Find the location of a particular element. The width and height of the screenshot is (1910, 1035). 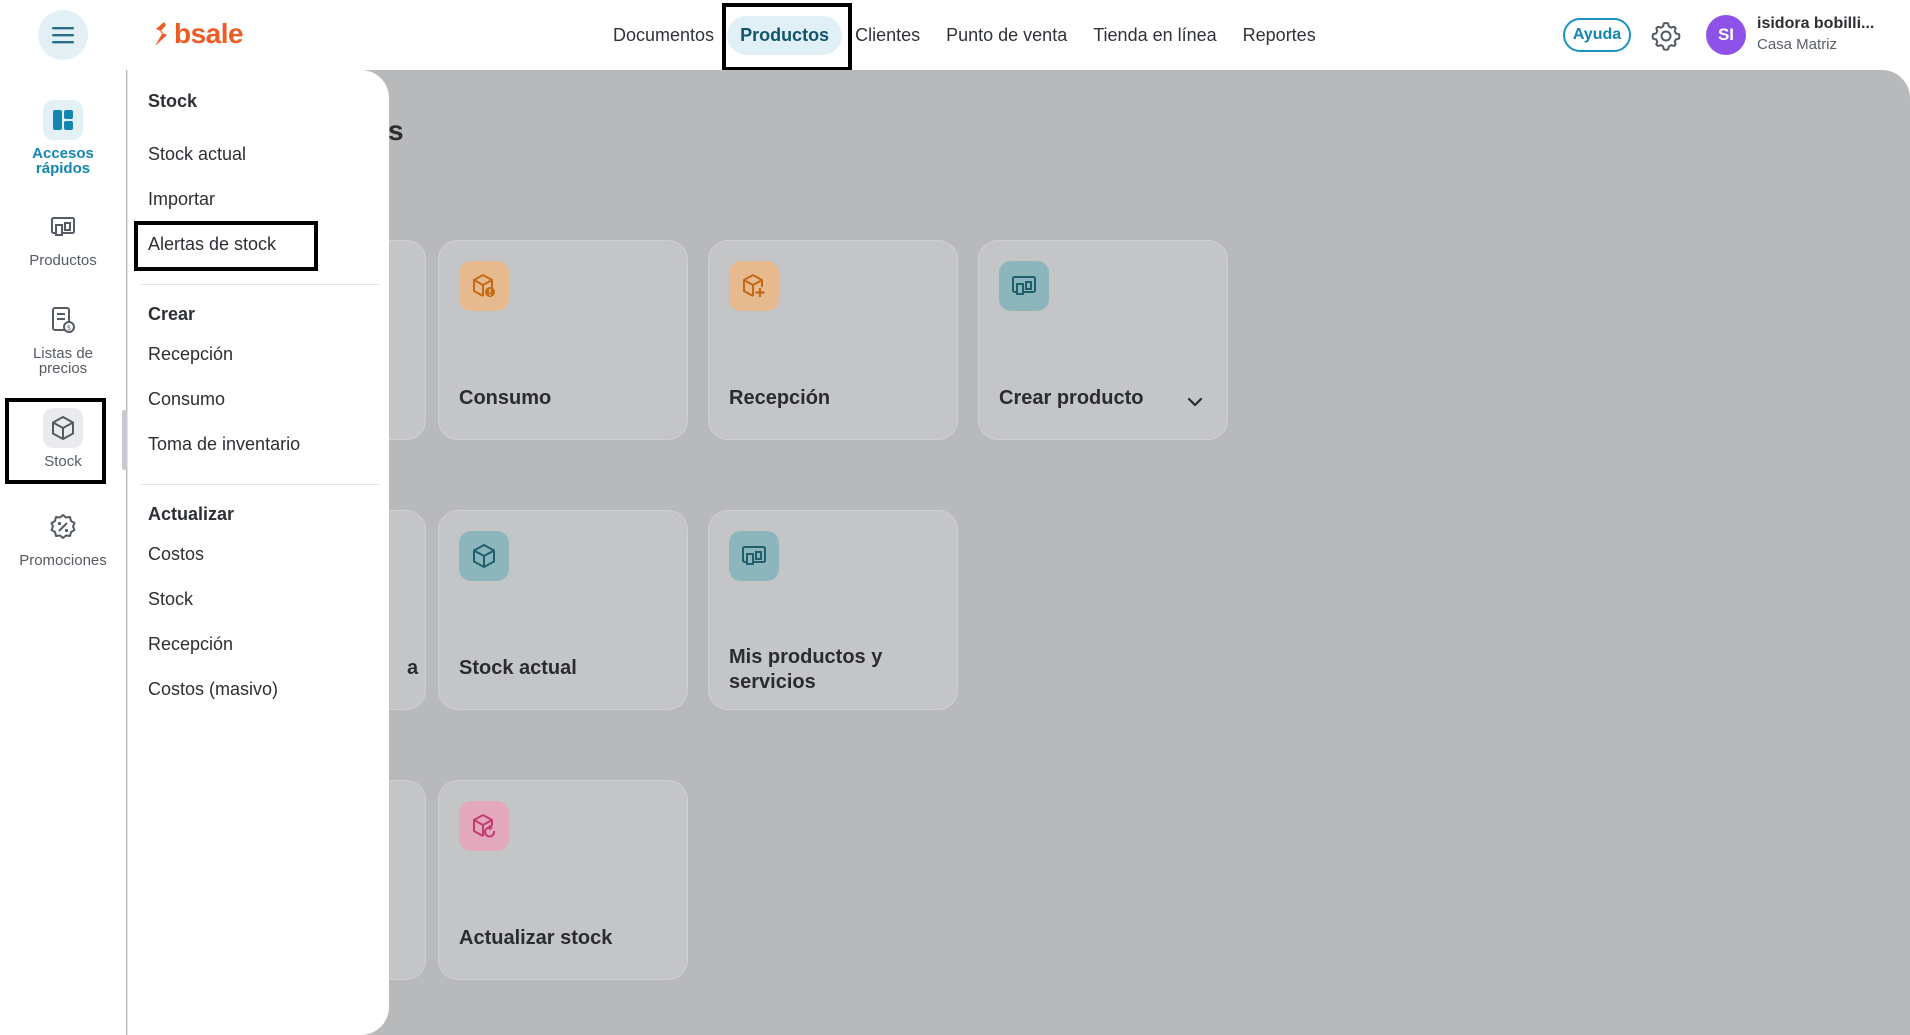

menu-item-importar: Importar is located at coordinates (181, 199).